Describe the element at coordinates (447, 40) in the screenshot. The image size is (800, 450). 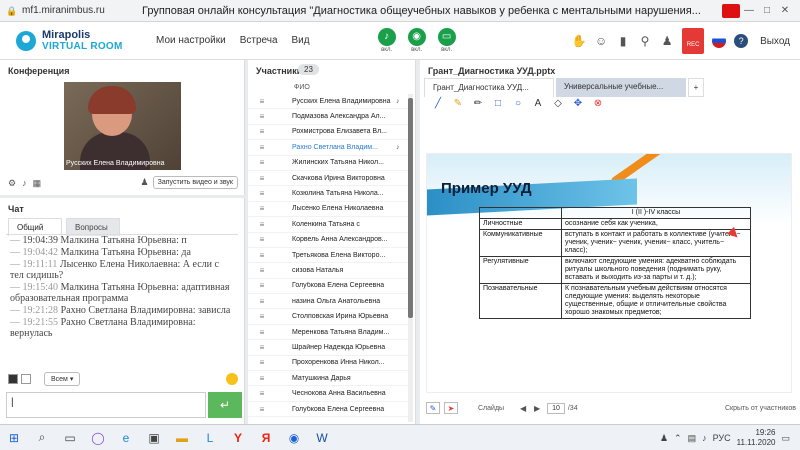
I see `screen-toggle: ▭ вкл.` at that location.